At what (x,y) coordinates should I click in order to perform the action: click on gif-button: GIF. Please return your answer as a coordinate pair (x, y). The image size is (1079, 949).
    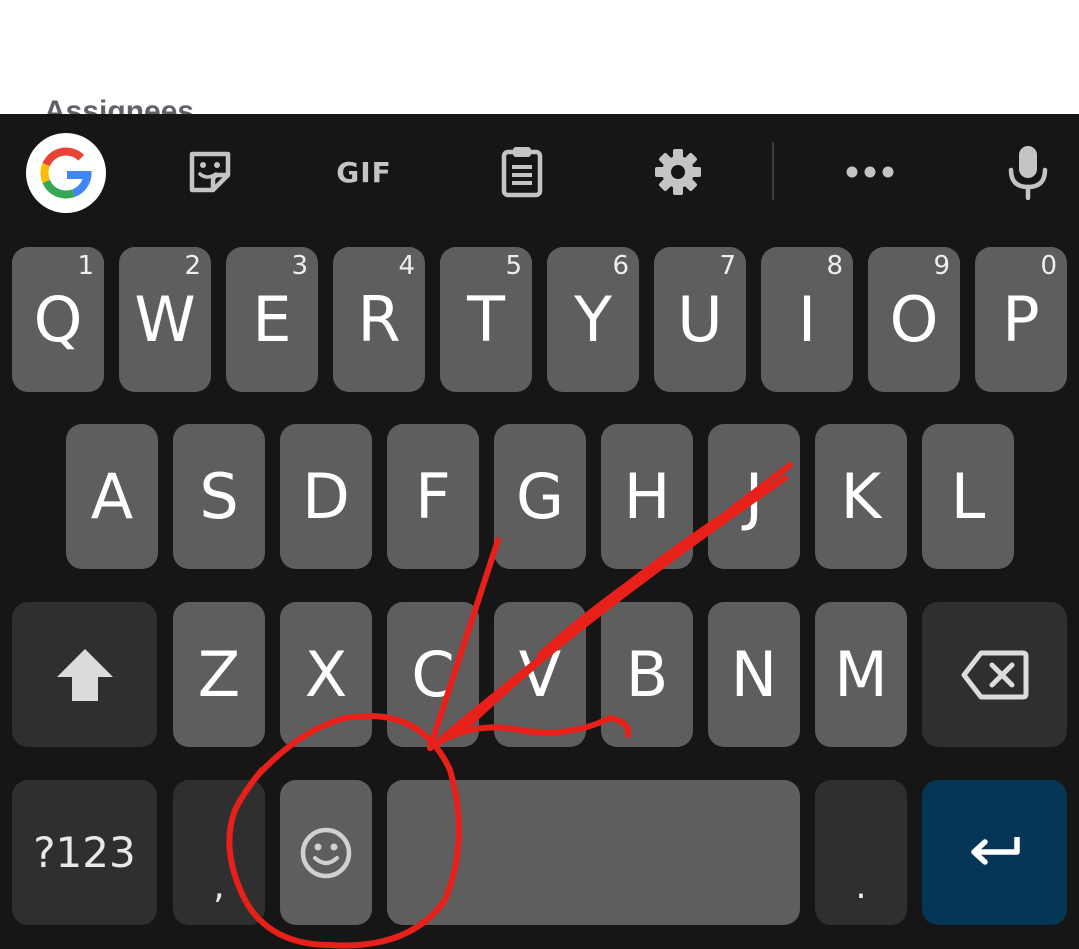
    Looking at the image, I should click on (364, 172).